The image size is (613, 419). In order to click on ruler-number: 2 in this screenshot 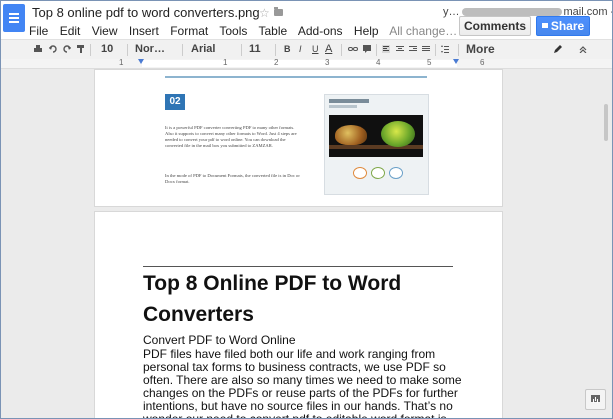, I will do `click(276, 62)`.